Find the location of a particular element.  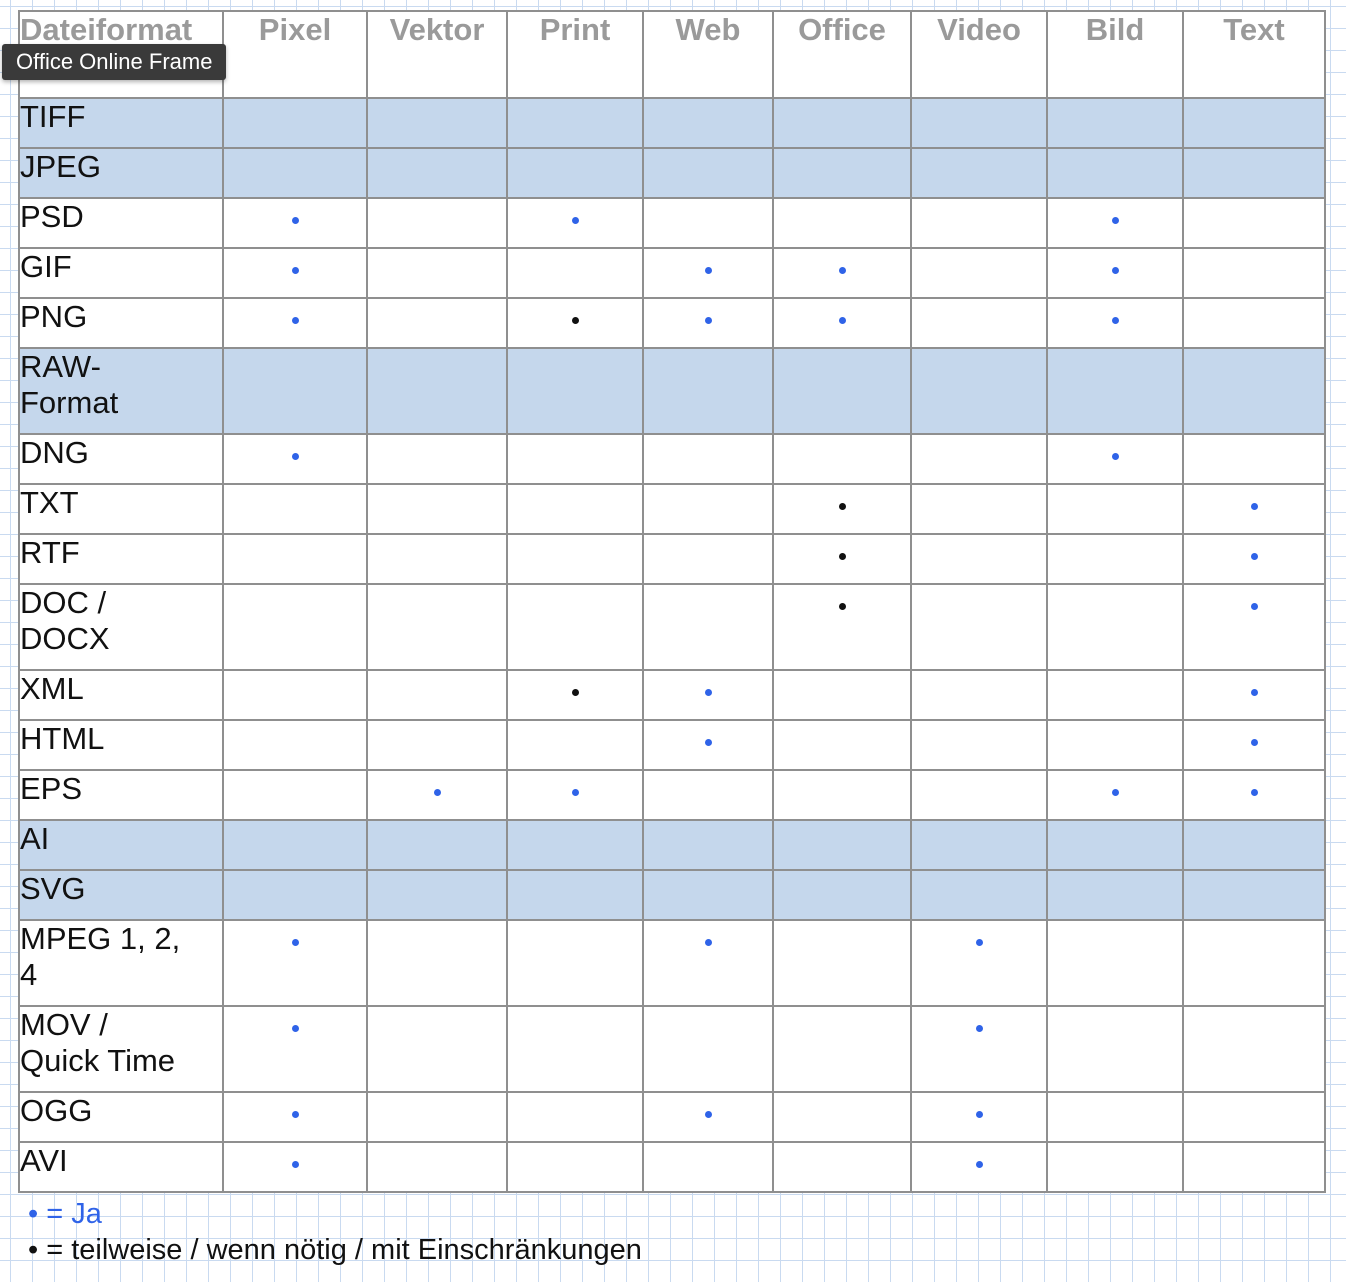

table-row: AVI is located at coordinates (672, 1167).